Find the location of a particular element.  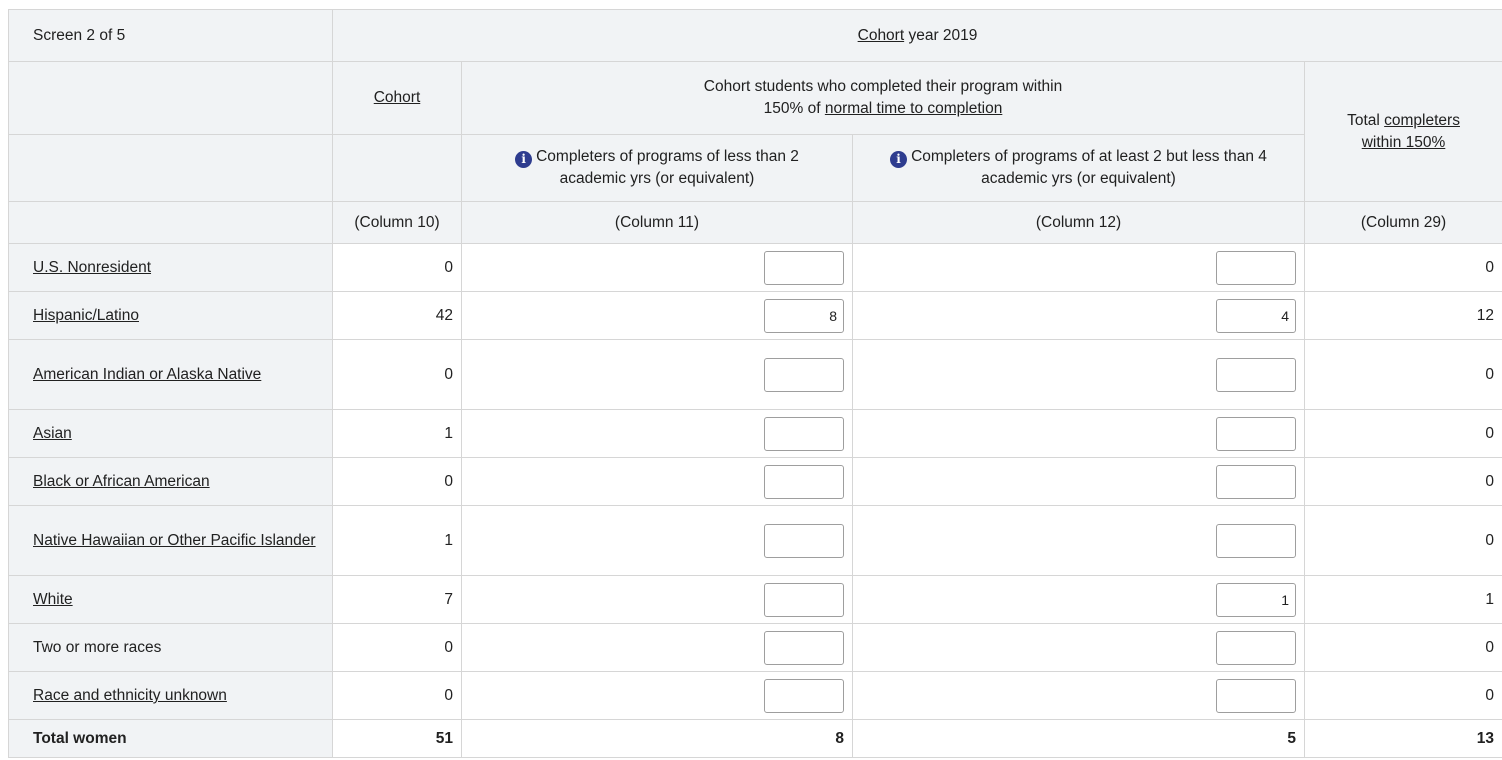

cohort-year-header: Cohort year 2019 is located at coordinates (916, 35).